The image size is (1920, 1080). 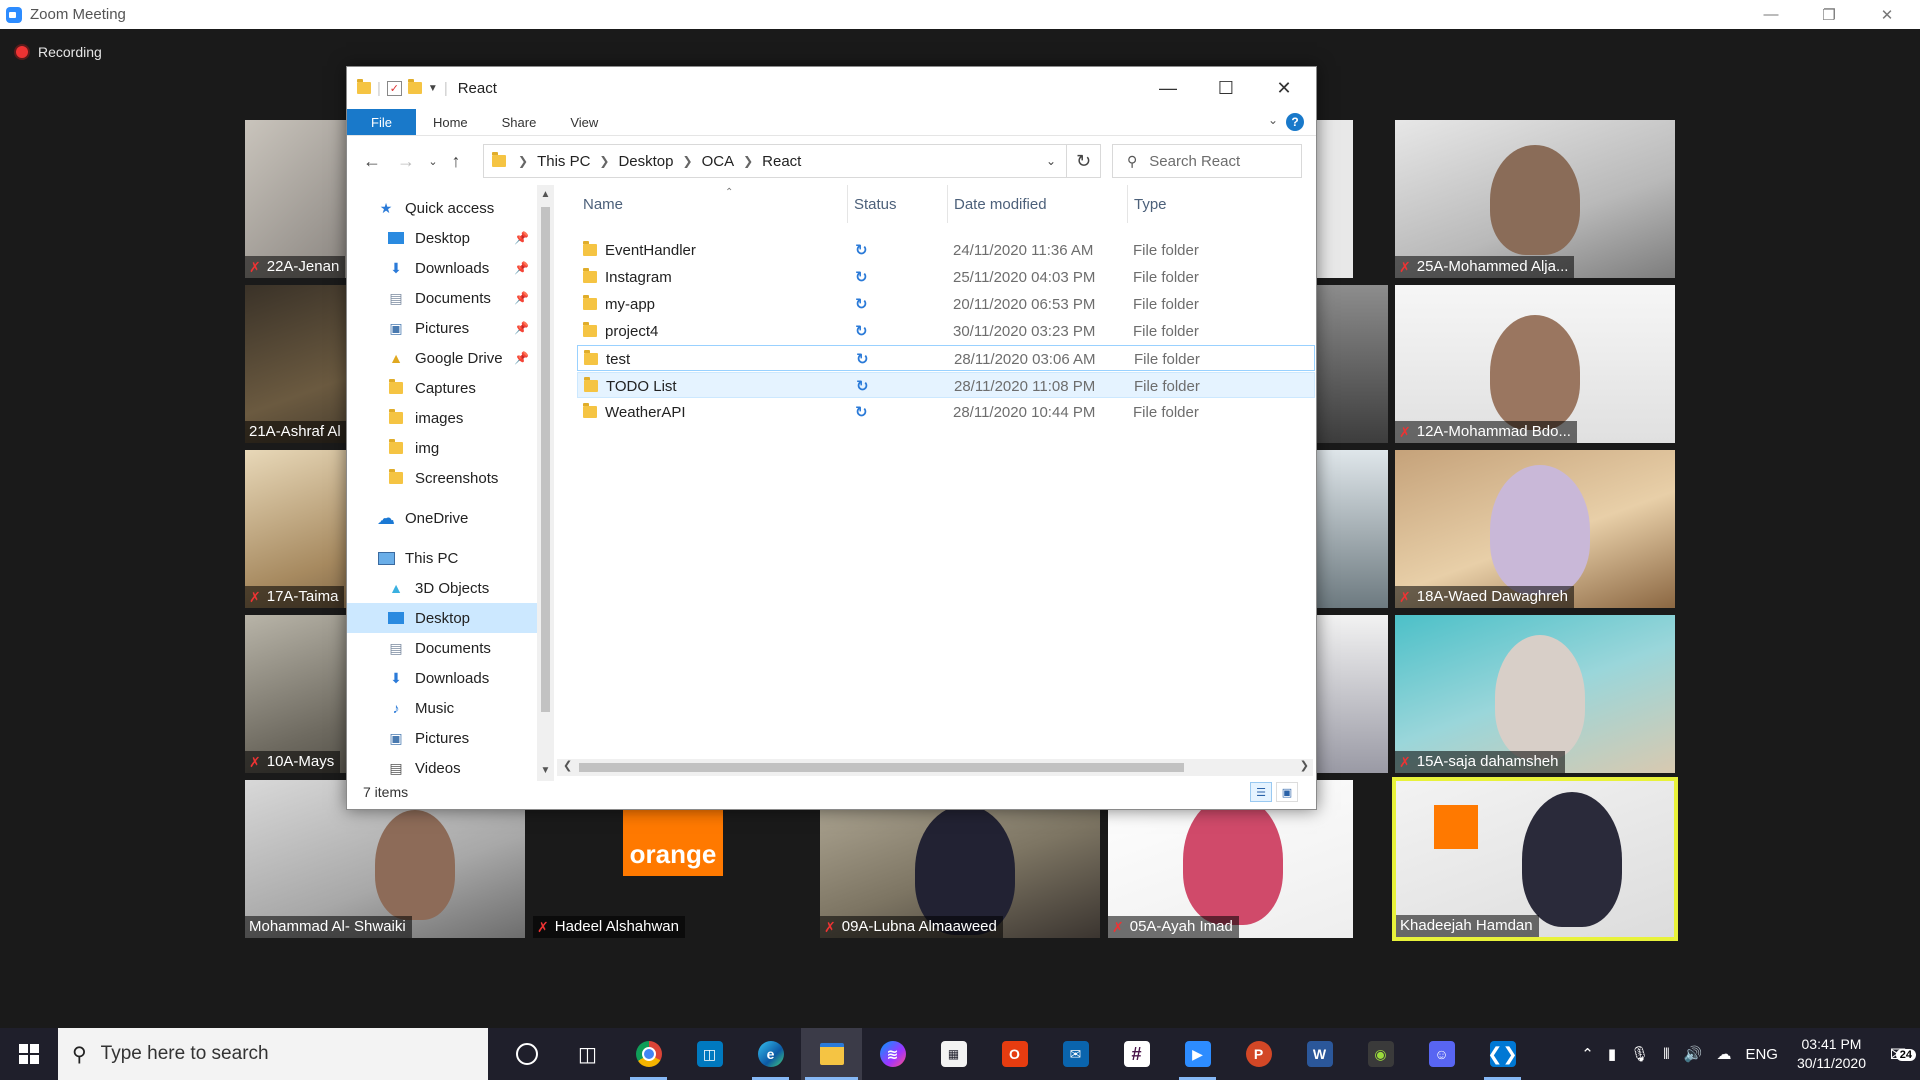 I want to click on recent-locations-icon: ⌄, so click(x=433, y=161).